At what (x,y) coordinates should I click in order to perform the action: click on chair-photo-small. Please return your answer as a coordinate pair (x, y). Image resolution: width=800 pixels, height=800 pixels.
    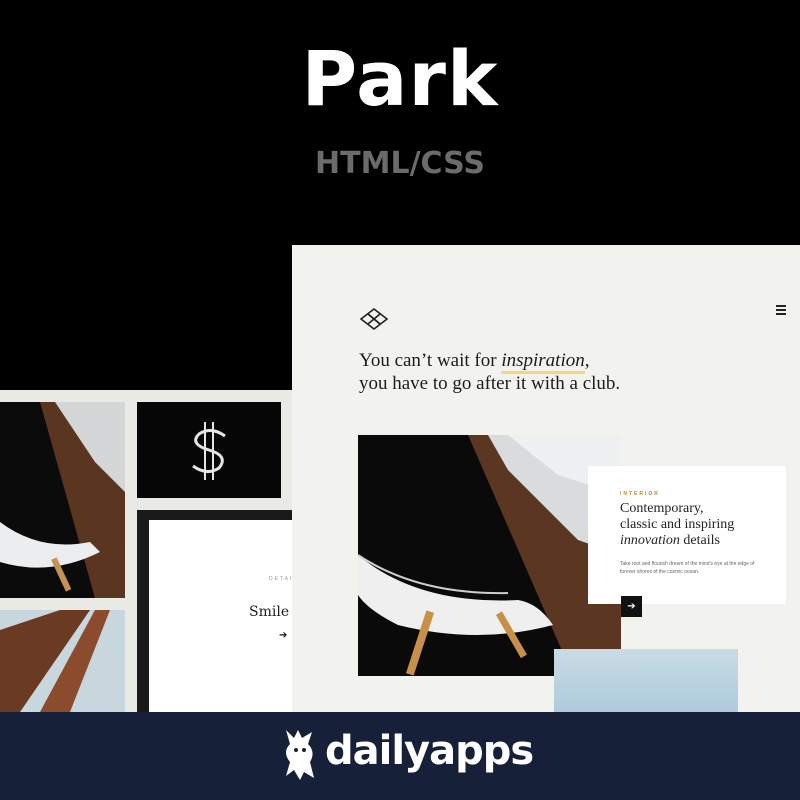
    Looking at the image, I should click on (62, 500).